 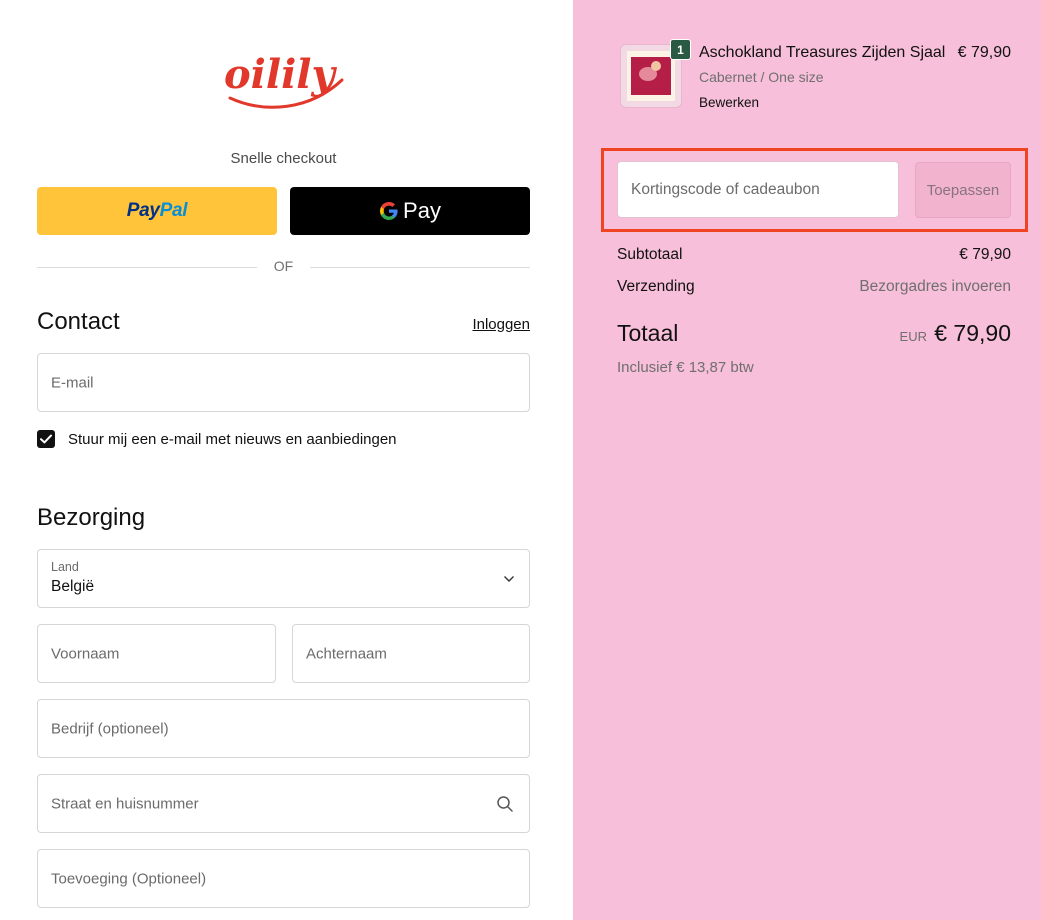 I want to click on contact-section-title: Contact, so click(x=78, y=321).